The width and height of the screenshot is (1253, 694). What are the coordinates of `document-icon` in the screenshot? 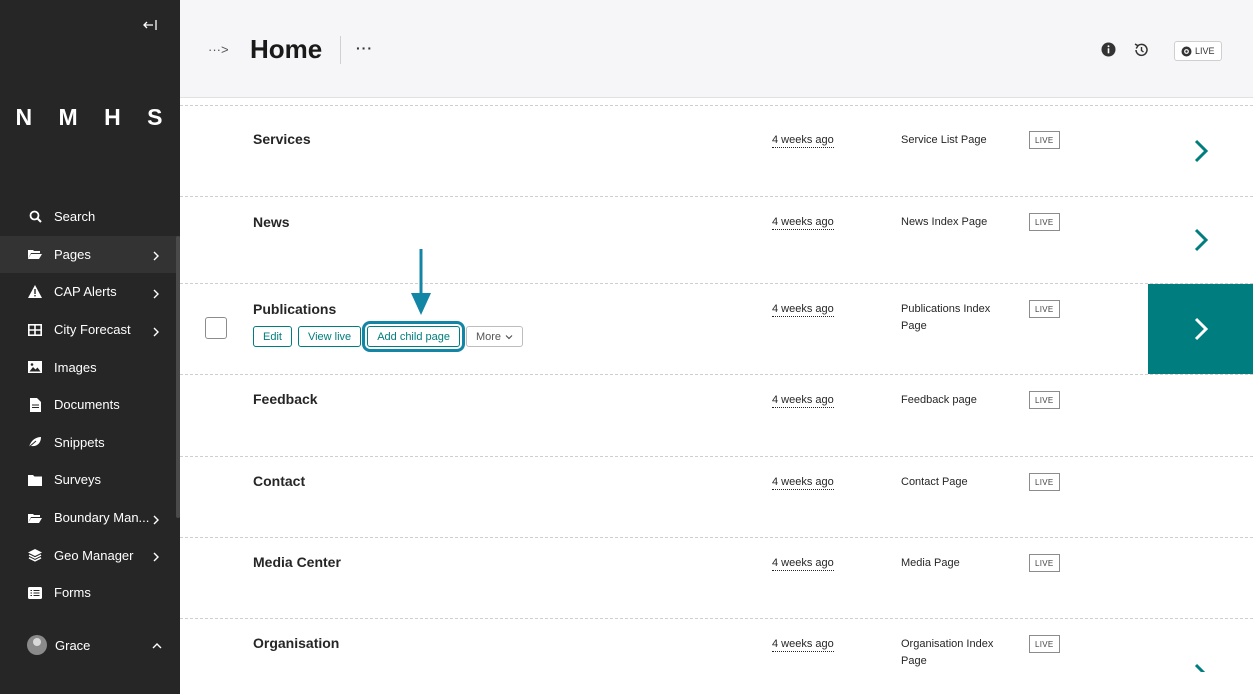 It's located at (35, 404).